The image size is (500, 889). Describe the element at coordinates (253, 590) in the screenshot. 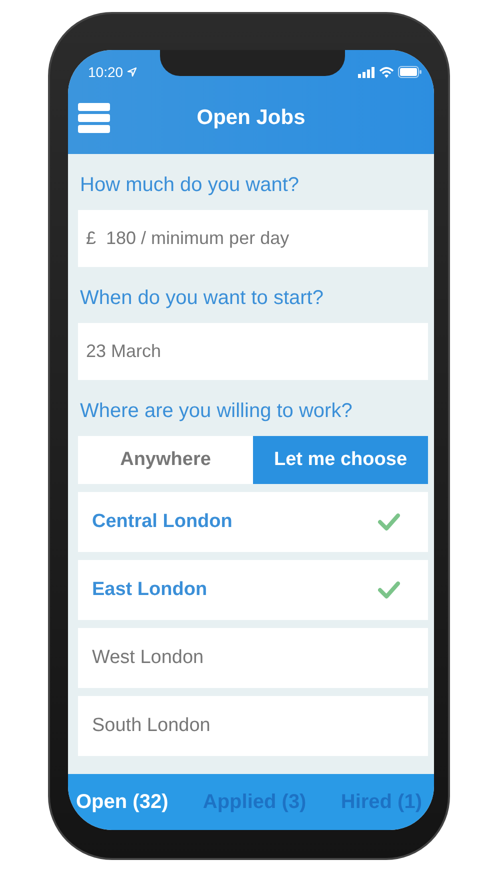

I see `location-option: East London` at that location.